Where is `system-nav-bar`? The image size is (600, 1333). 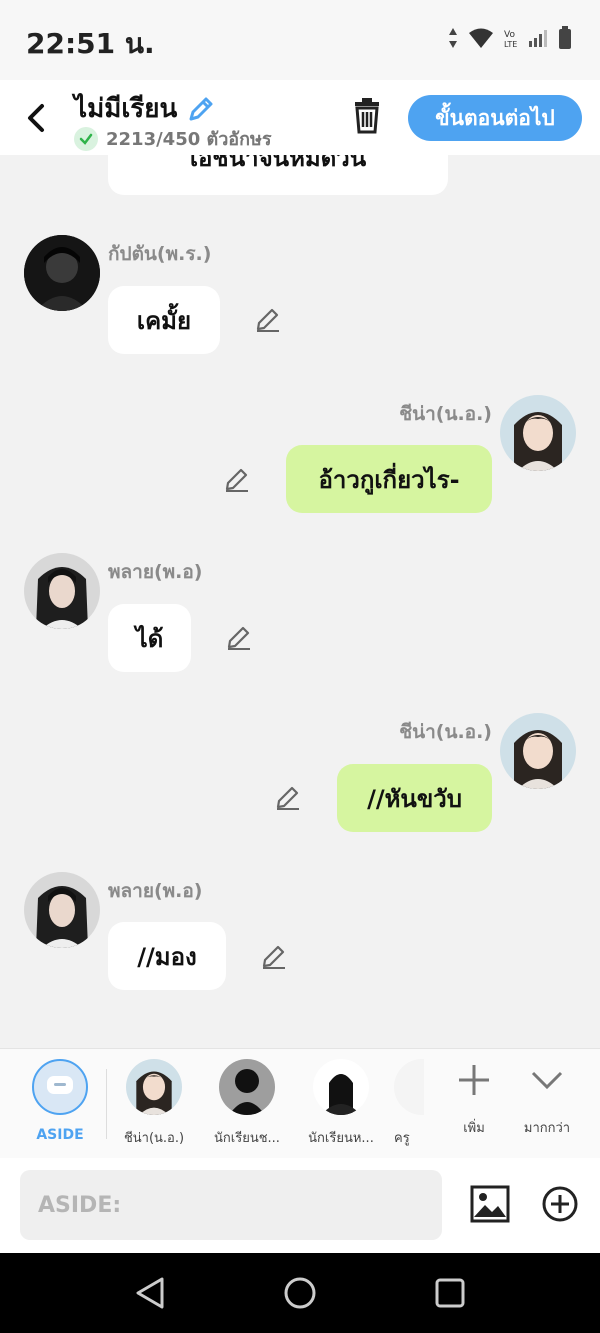
system-nav-bar is located at coordinates (300, 1293).